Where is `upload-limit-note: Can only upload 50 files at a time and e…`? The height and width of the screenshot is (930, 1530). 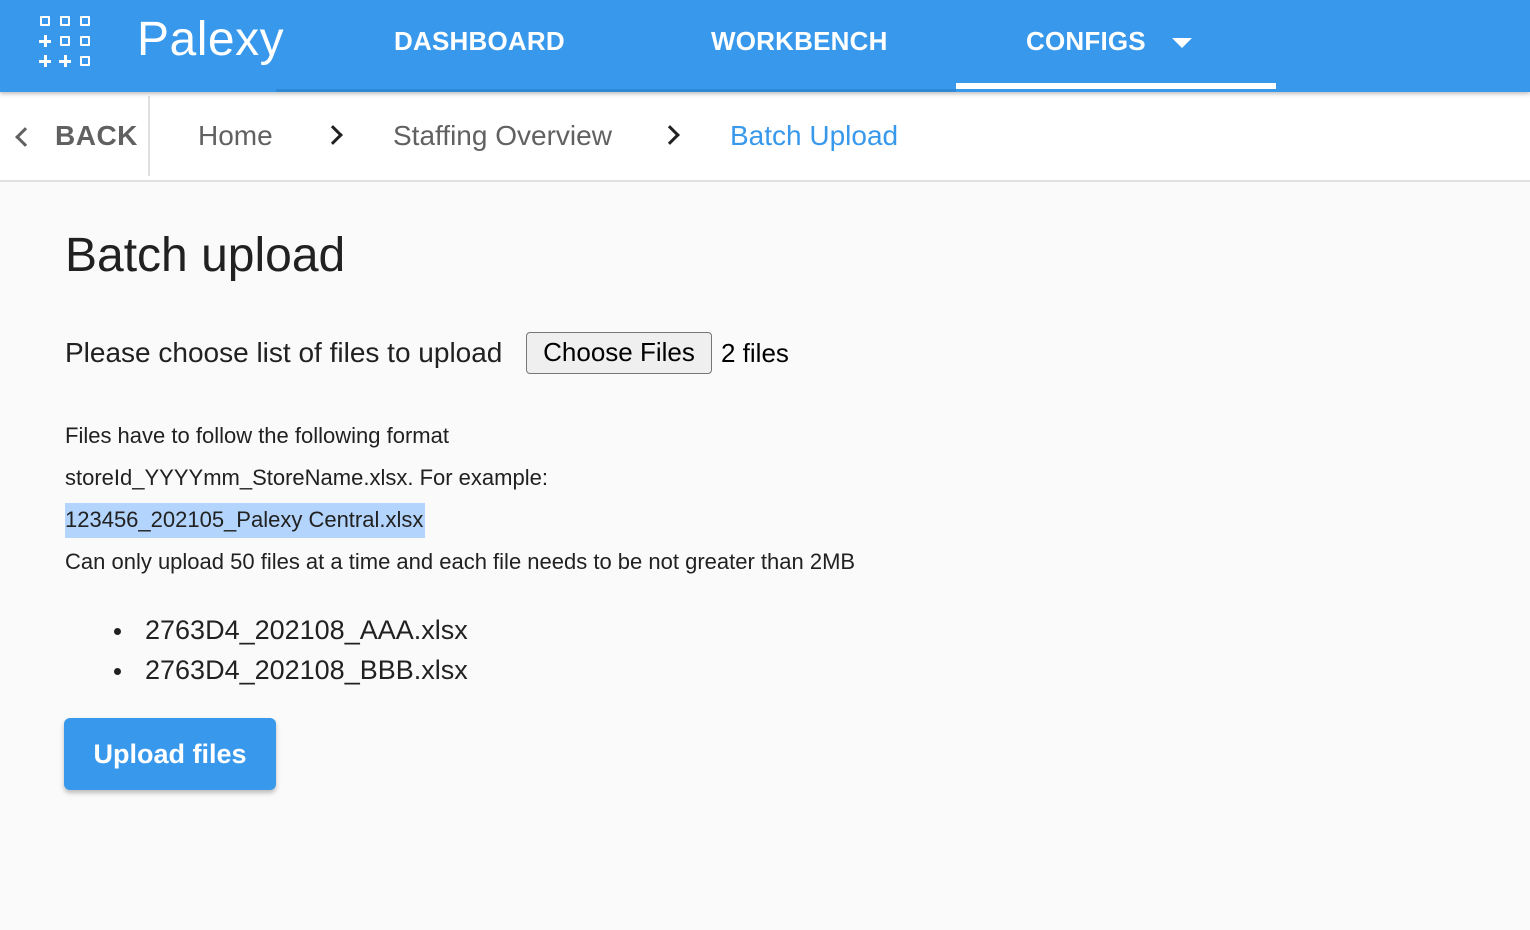 upload-limit-note: Can only upload 50 files at a time and e… is located at coordinates (460, 561).